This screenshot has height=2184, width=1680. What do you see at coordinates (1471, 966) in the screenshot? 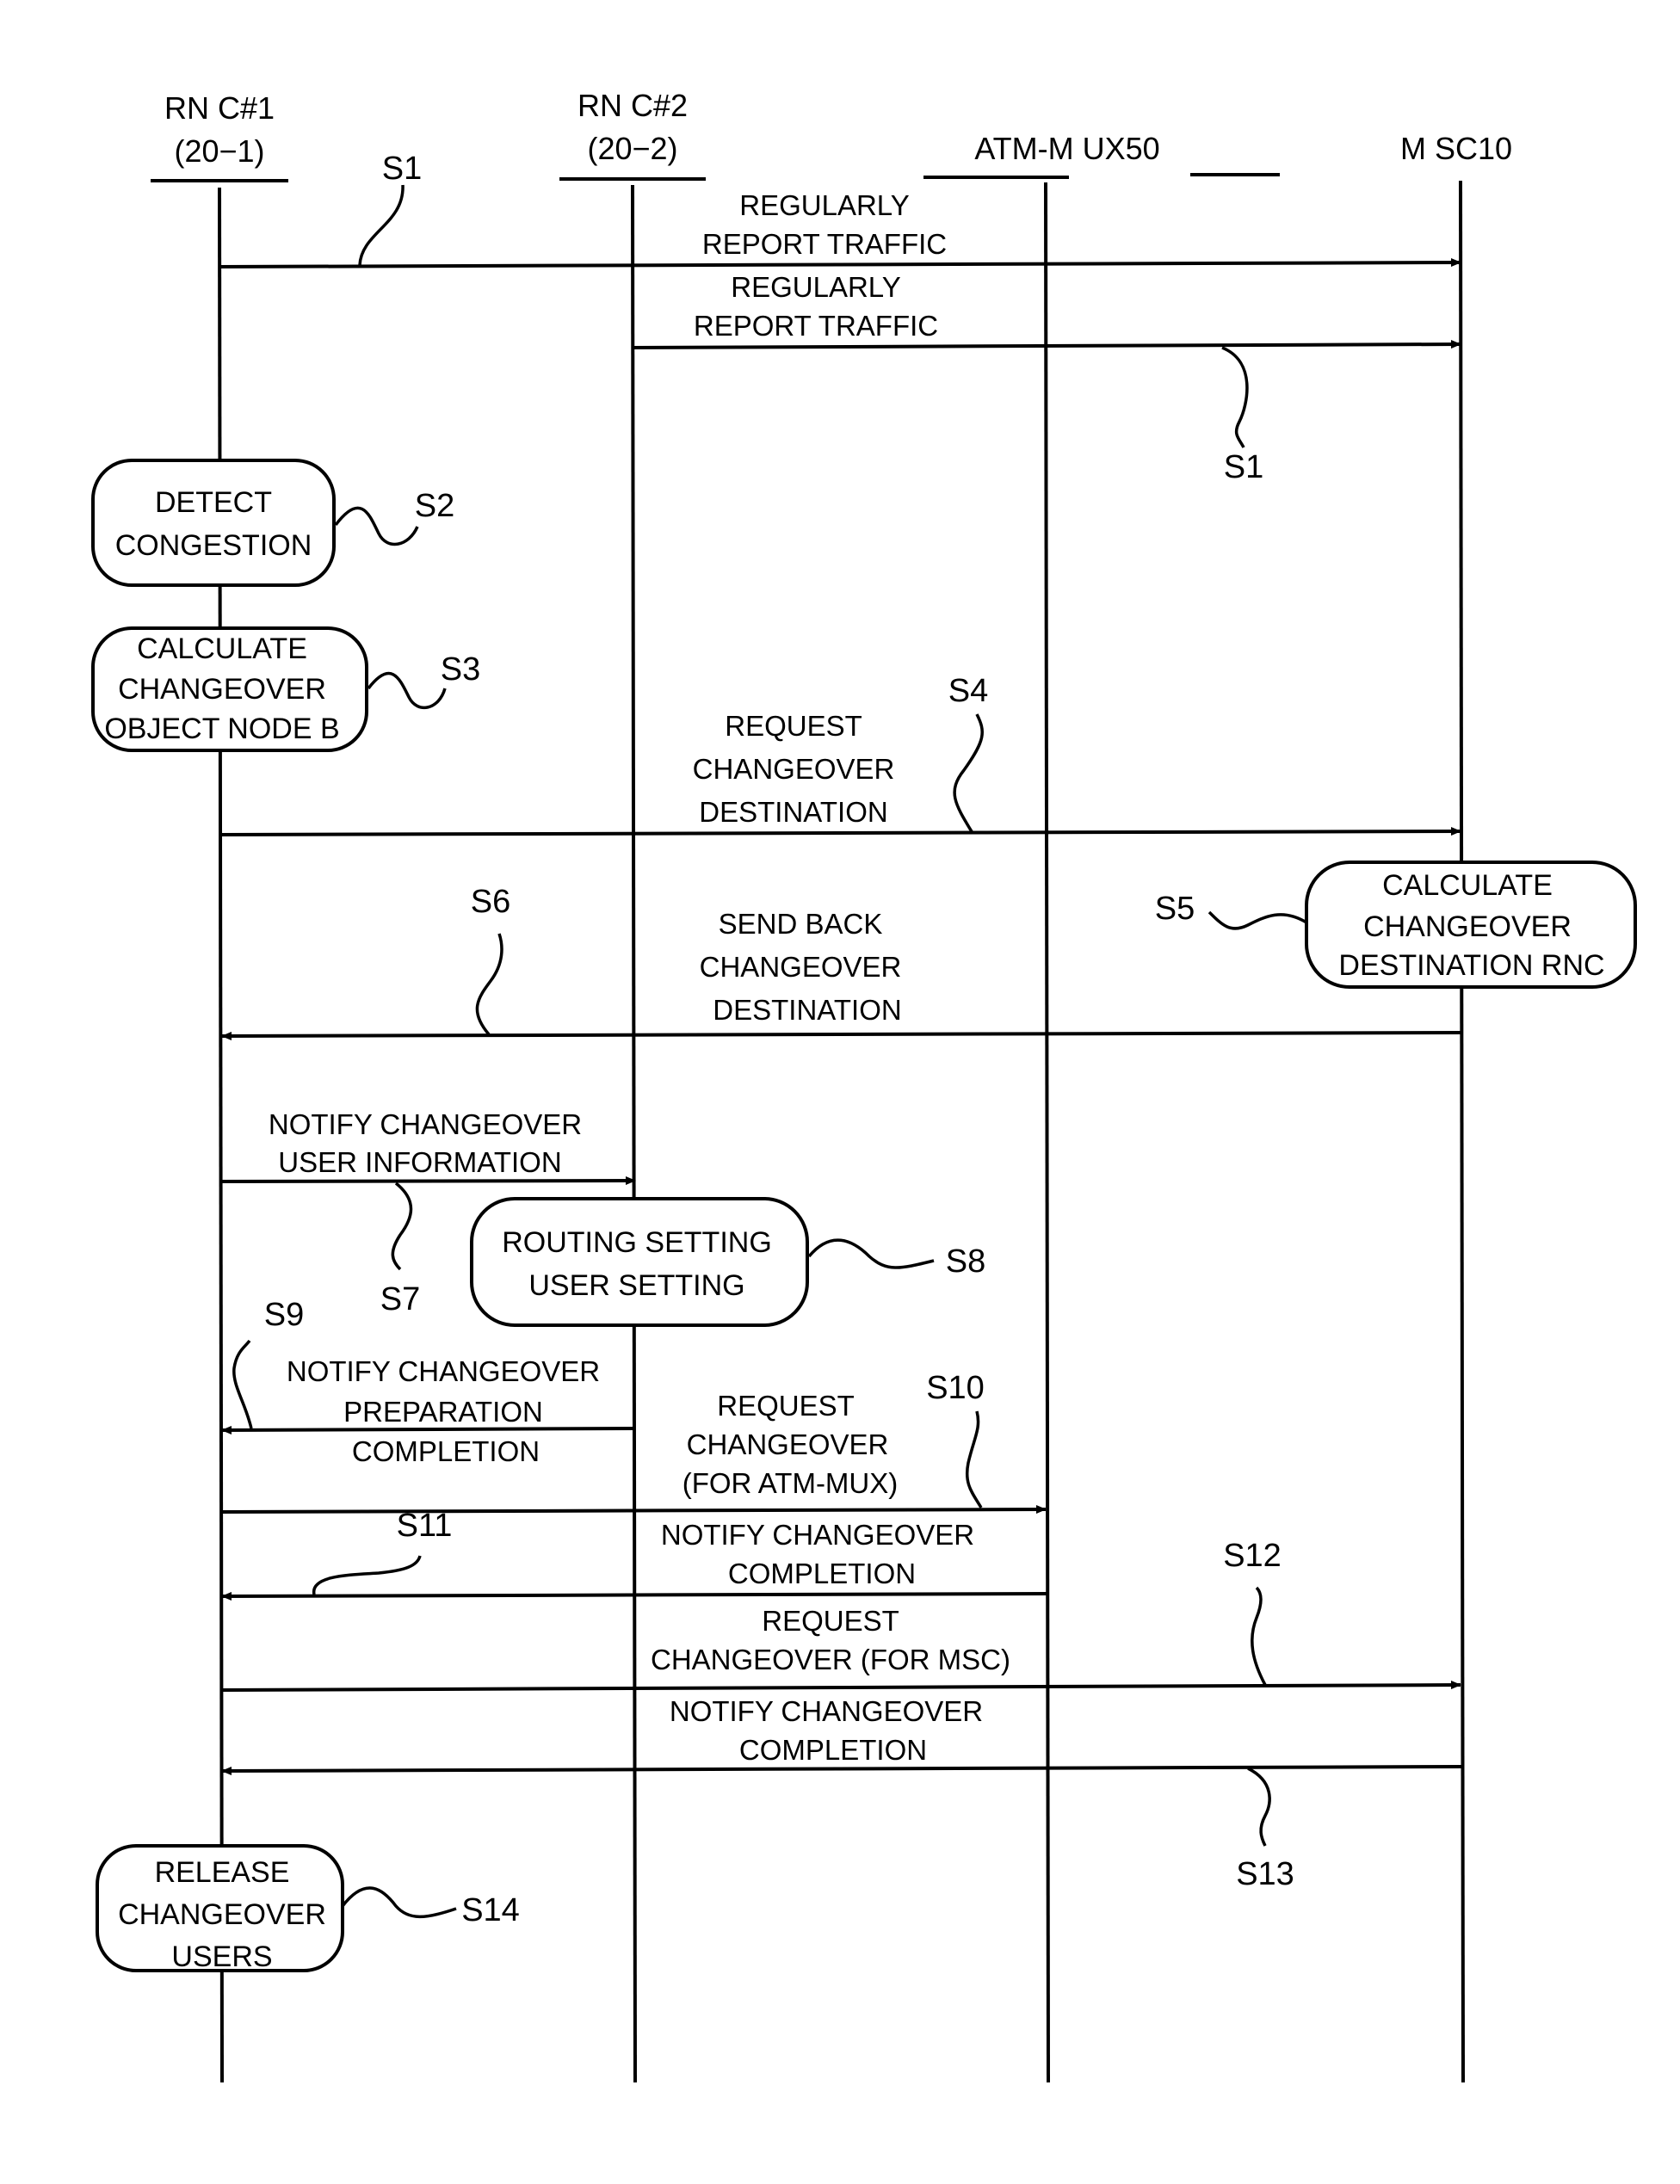
I see `process-label: DESTINATION RNC` at bounding box center [1471, 966].